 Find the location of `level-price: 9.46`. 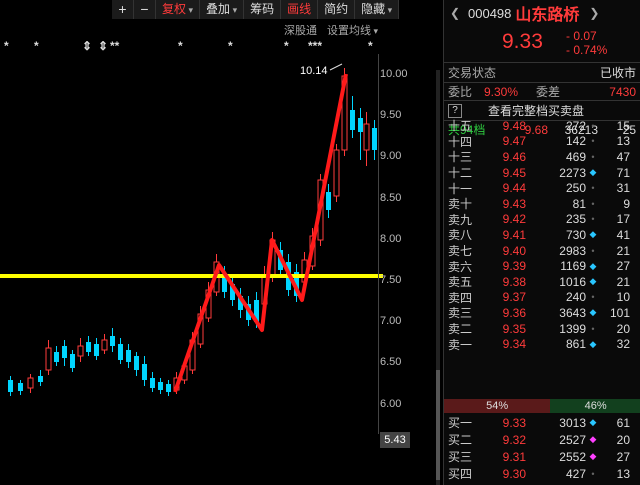

level-price: 9.46 is located at coordinates (514, 156).